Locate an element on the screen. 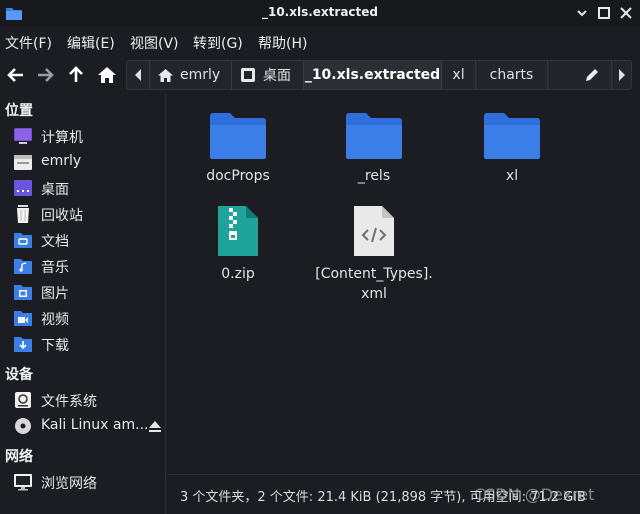  back-arrow-icon is located at coordinates (15, 75).